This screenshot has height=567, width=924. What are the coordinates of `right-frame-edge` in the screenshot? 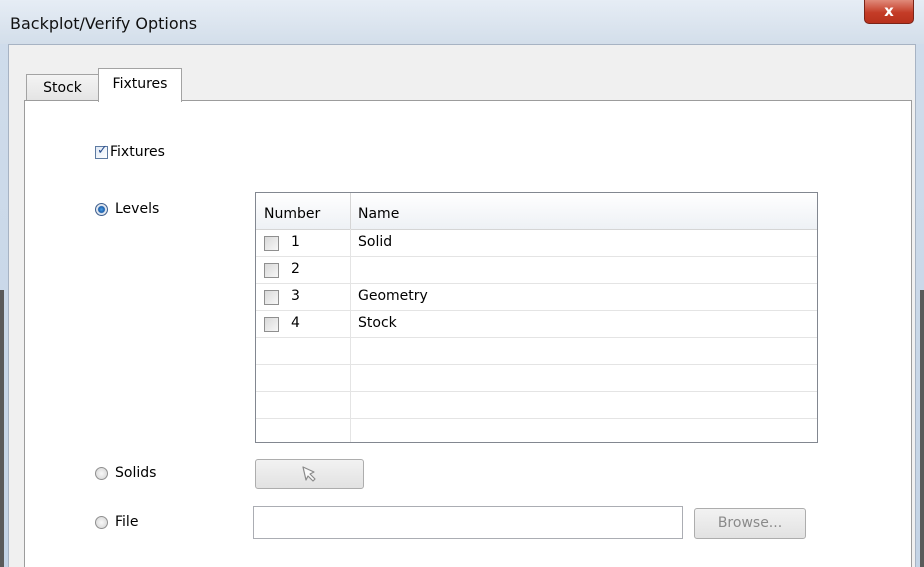 It's located at (922, 428).